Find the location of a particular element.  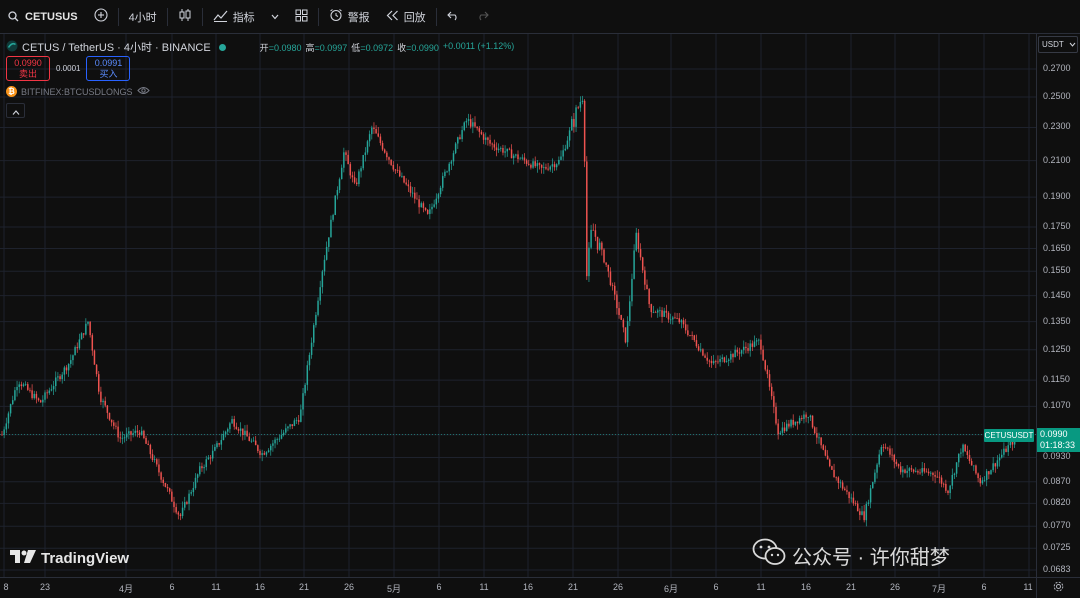

top-toolbar: CETUSUS 4小时 指标 警报 回放 is located at coordinates (540, 17).